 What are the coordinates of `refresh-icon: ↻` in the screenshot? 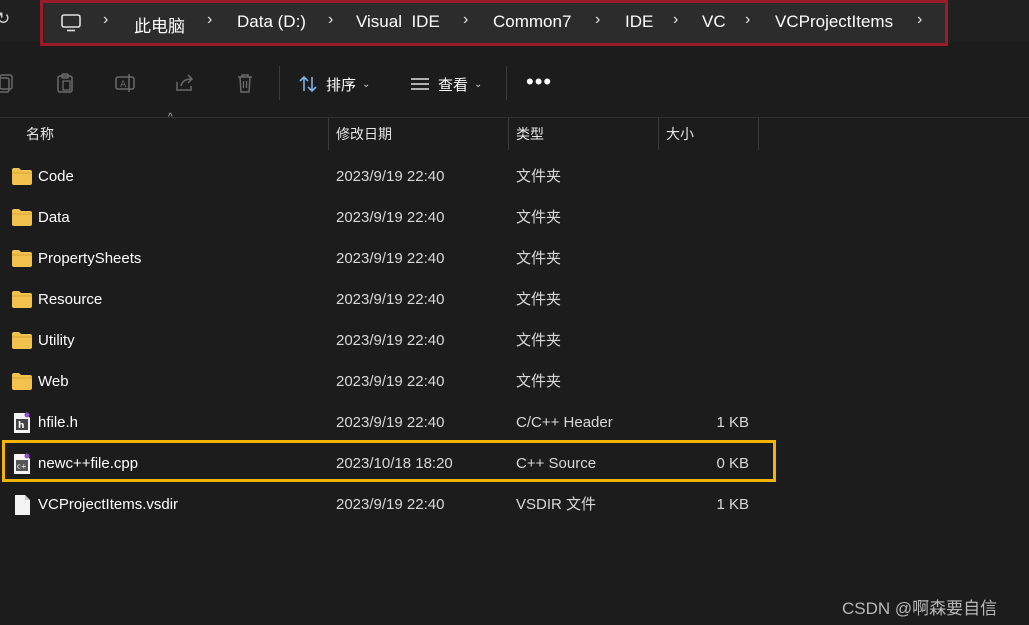 It's located at (6, 19).